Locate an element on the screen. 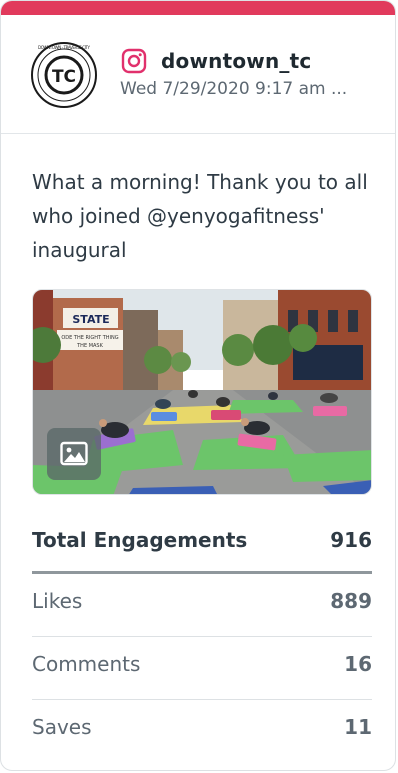  avatar: TC DOWNTOWN · TRAVERSE CITY is located at coordinates (64, 75).